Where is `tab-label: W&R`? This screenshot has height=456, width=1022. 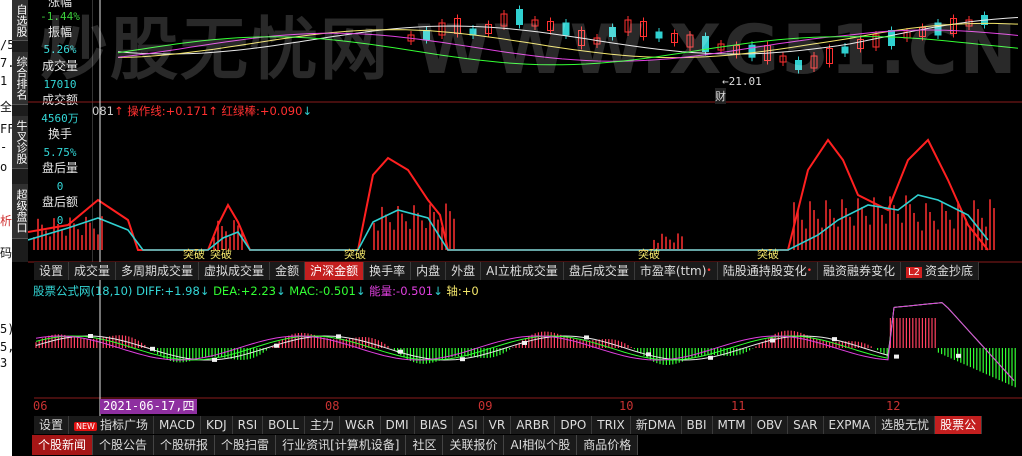
tab-label: W&R is located at coordinates (359, 425).